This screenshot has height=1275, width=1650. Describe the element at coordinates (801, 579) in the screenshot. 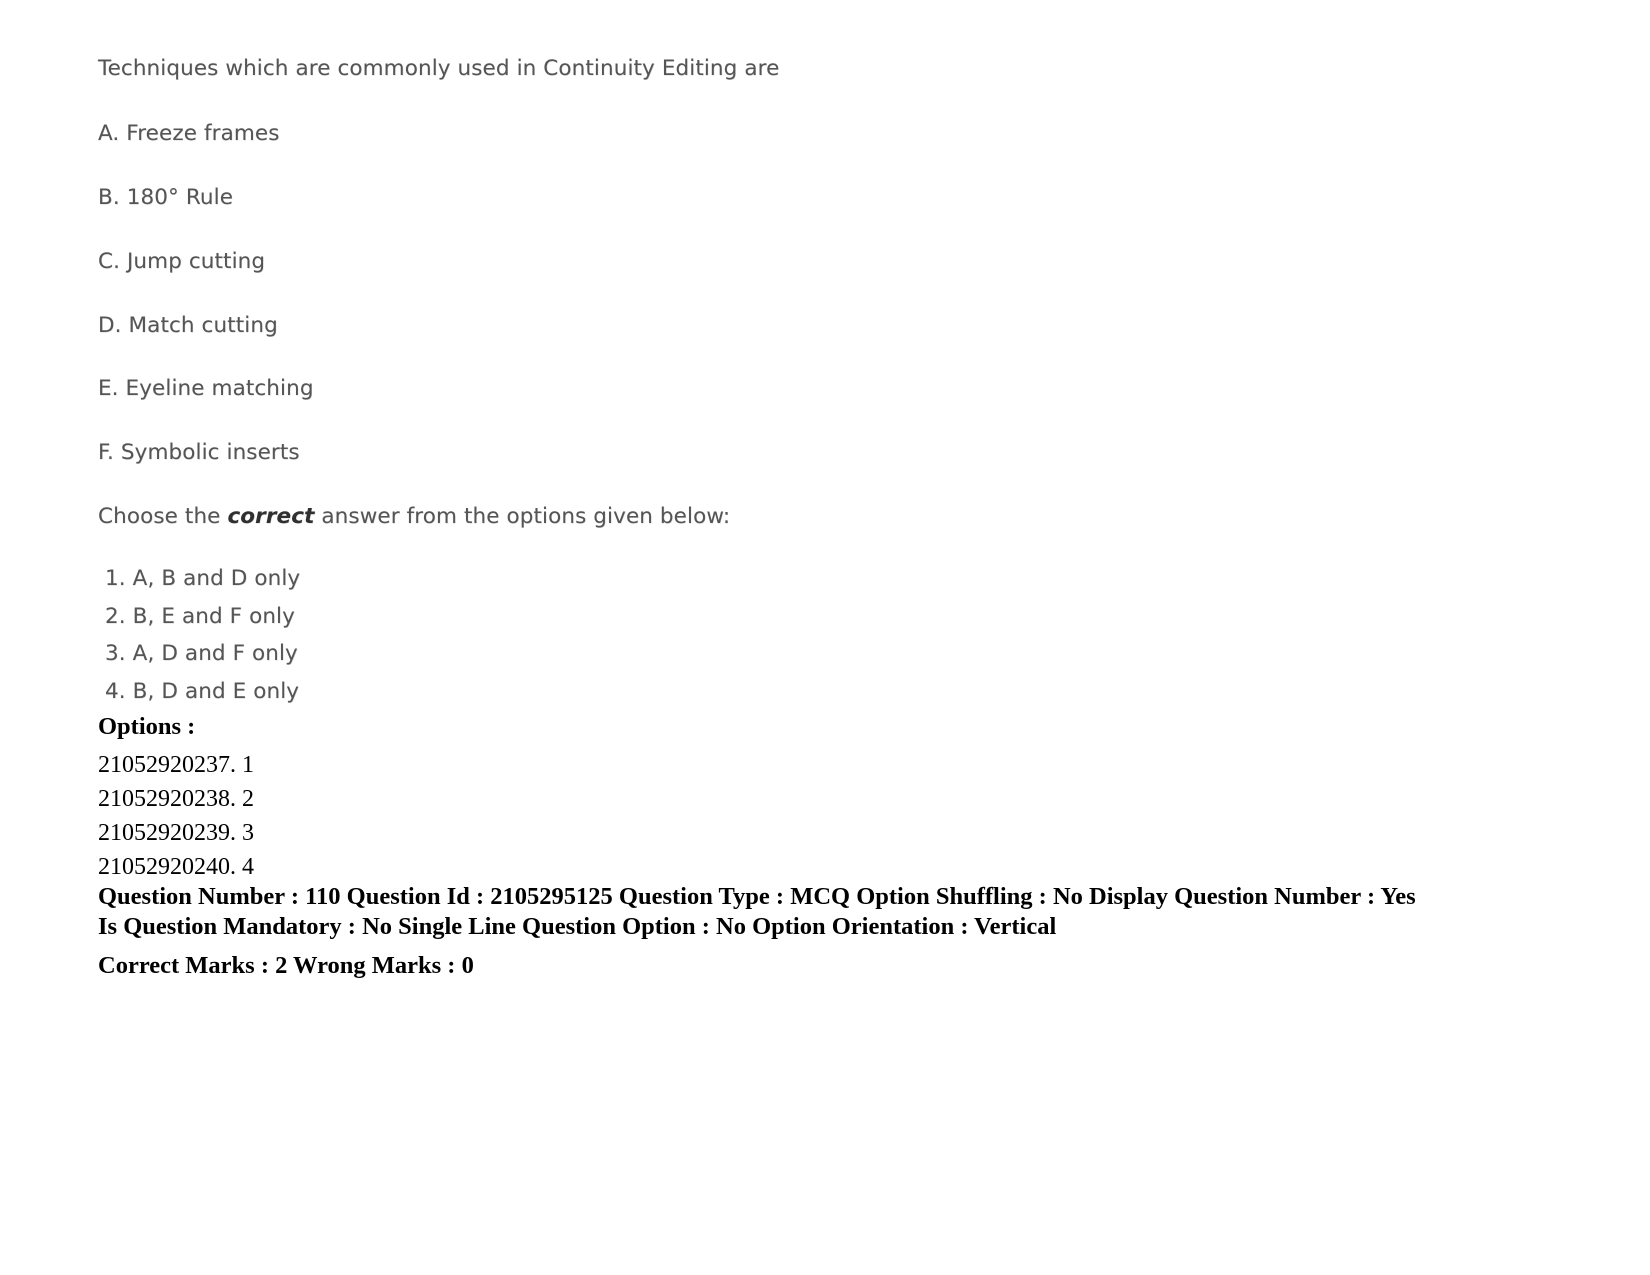

I see `answer-choice-1: 1. A, B and D only` at that location.